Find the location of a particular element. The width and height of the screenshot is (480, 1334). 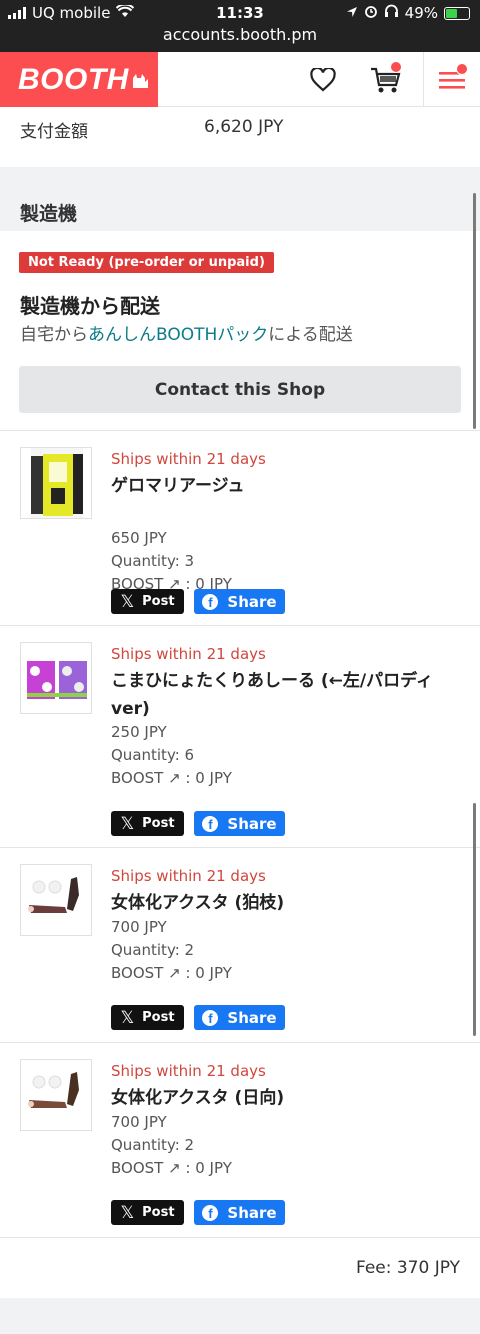

menu-button is located at coordinates (452, 79).